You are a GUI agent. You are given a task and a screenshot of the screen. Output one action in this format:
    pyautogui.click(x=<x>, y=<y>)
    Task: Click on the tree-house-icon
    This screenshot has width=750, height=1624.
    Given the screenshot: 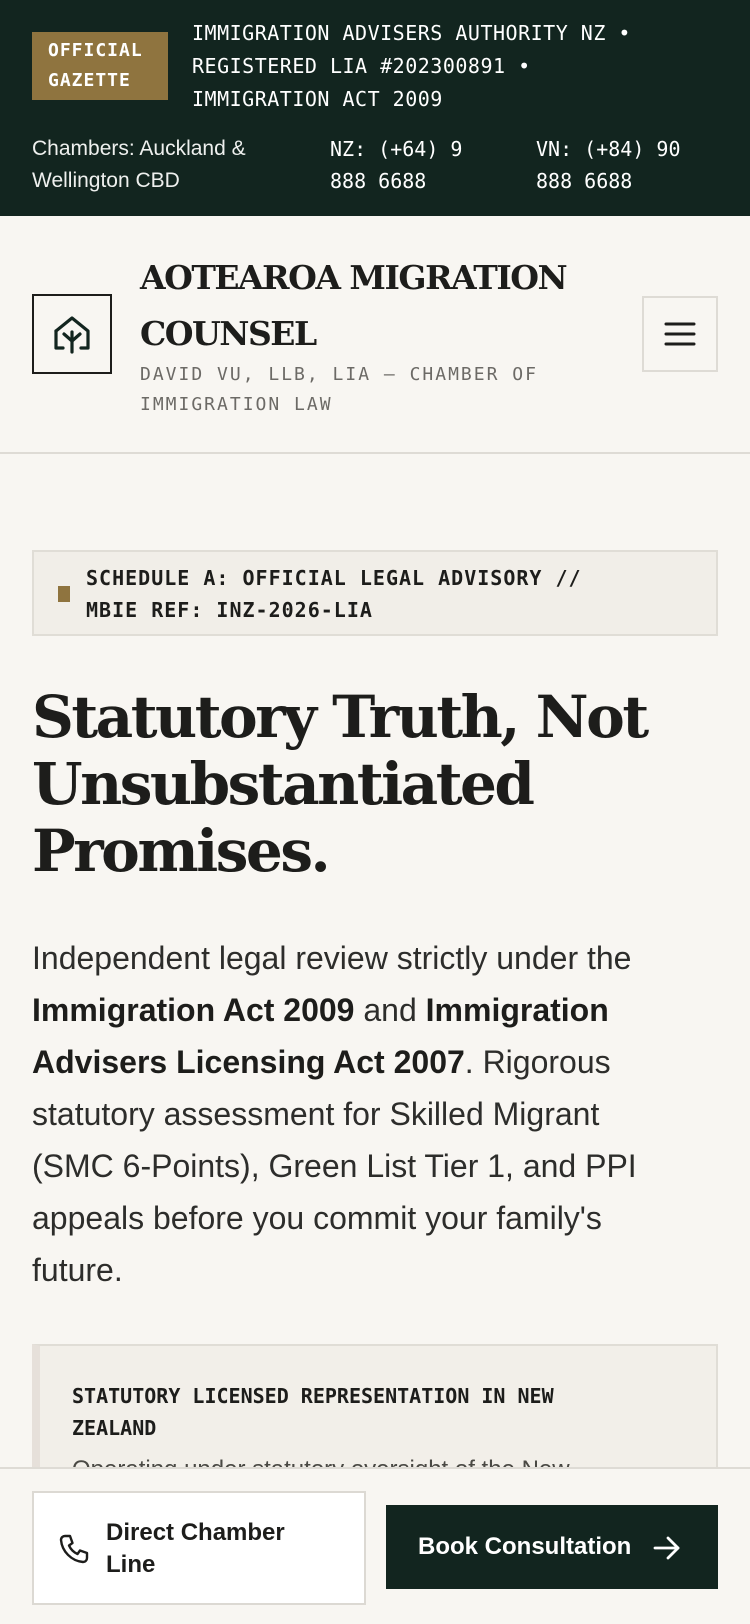 What is the action you would take?
    pyautogui.click(x=72, y=335)
    